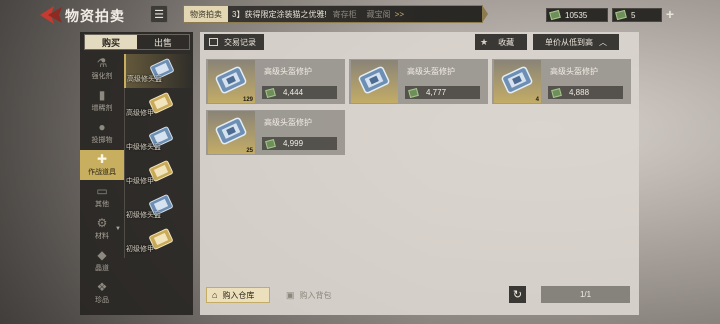 The height and width of the screenshot is (324, 720). What do you see at coordinates (418, 81) in the screenshot?
I see `listing-card: 高级头盔修护 4,777` at bounding box center [418, 81].